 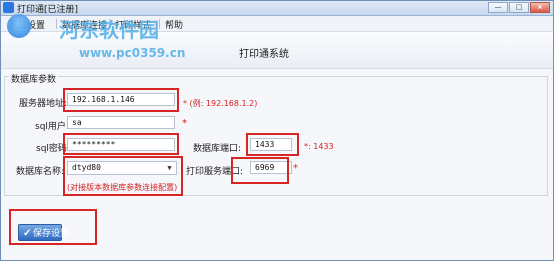 What do you see at coordinates (519, 7) in the screenshot?
I see `maximize-button: □` at bounding box center [519, 7].